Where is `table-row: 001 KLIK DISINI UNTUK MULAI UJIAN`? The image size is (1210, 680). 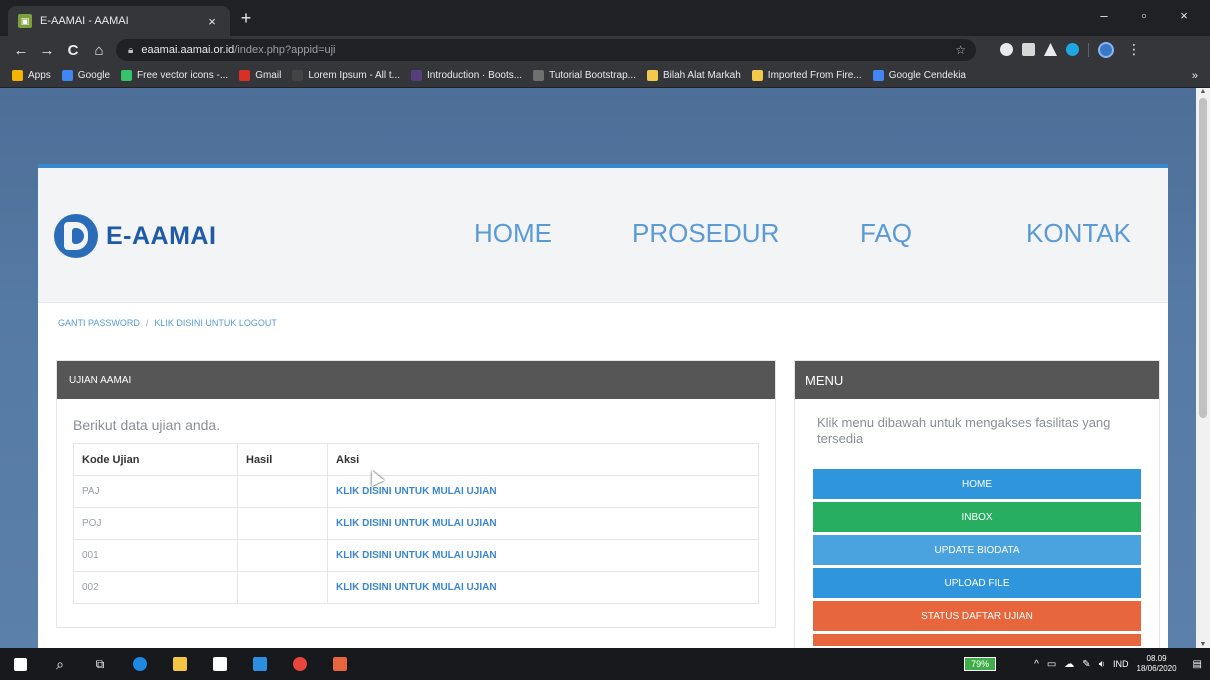
table-row: 001 KLIK DISINI UNTUK MULAI UJIAN is located at coordinates (416, 555).